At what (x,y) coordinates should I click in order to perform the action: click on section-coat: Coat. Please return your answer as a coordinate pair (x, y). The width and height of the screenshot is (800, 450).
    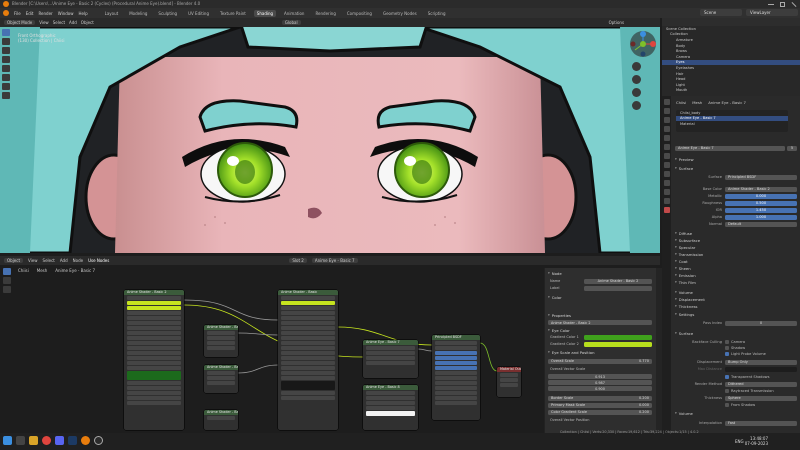
    Looking at the image, I should click on (736, 261).